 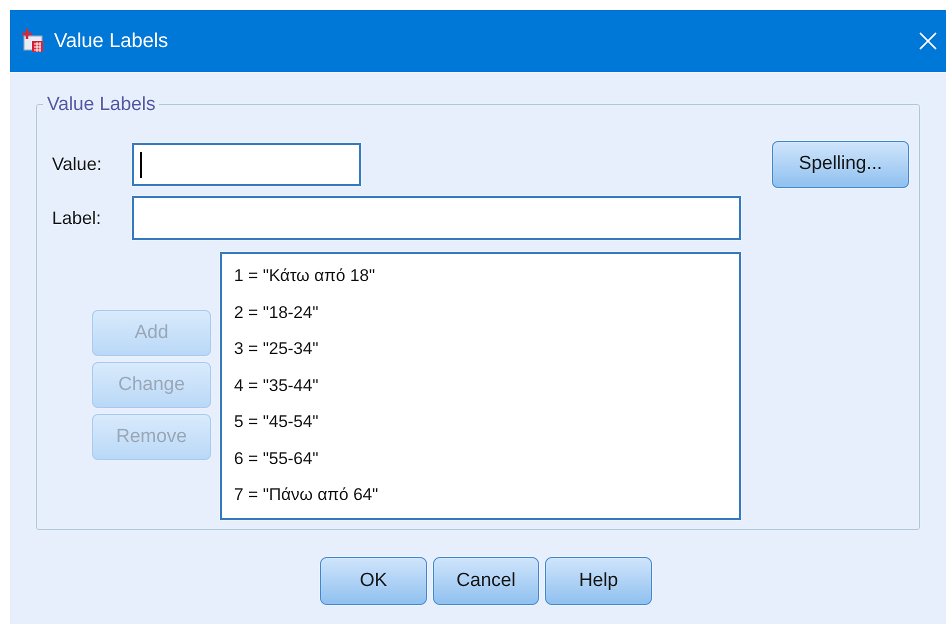 What do you see at coordinates (111, 41) in the screenshot?
I see `window-title: Value Labels` at bounding box center [111, 41].